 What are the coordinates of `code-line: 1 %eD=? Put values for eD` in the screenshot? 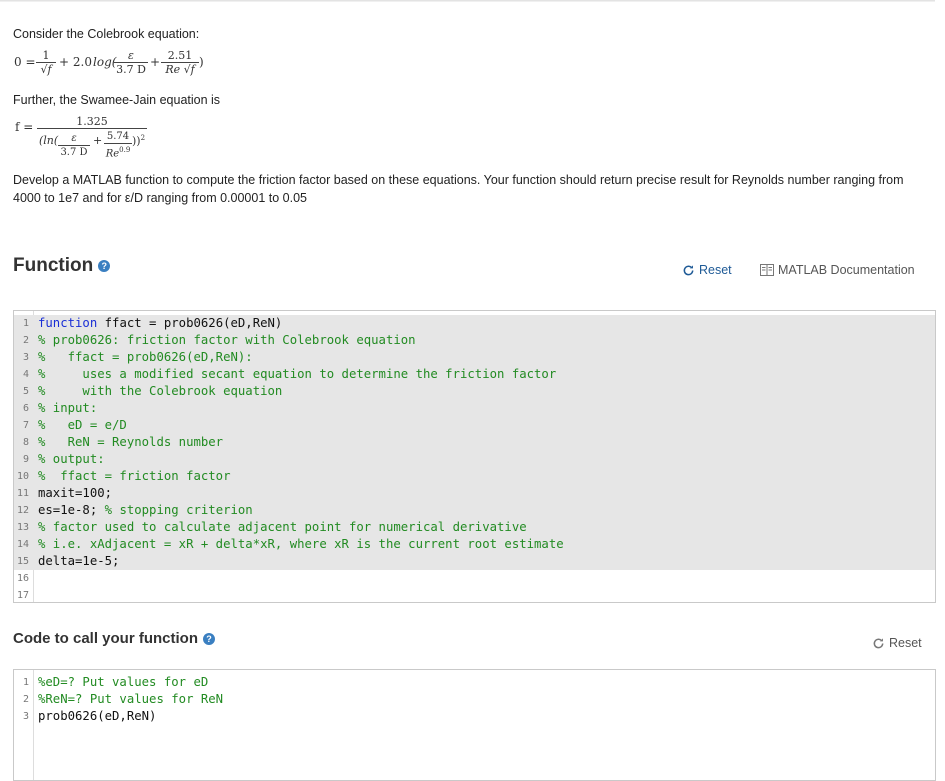 It's located at (474, 682).